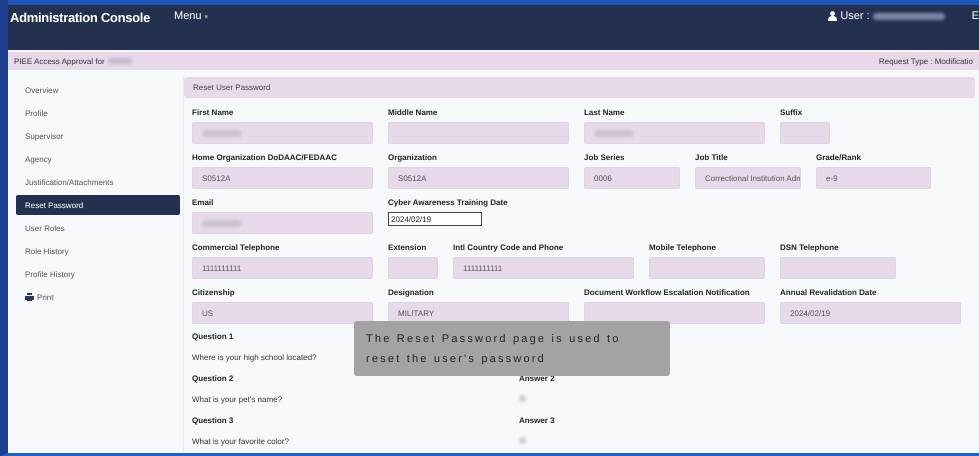 Image resolution: width=979 pixels, height=456 pixels. I want to click on field-label: Job Series, so click(605, 157).